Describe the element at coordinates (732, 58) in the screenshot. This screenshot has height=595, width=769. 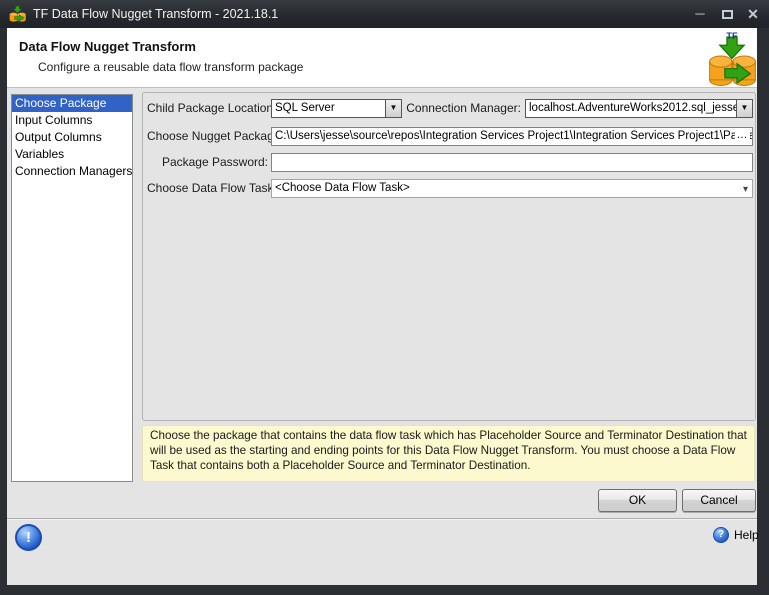
I see `transform-icon: TF` at that location.